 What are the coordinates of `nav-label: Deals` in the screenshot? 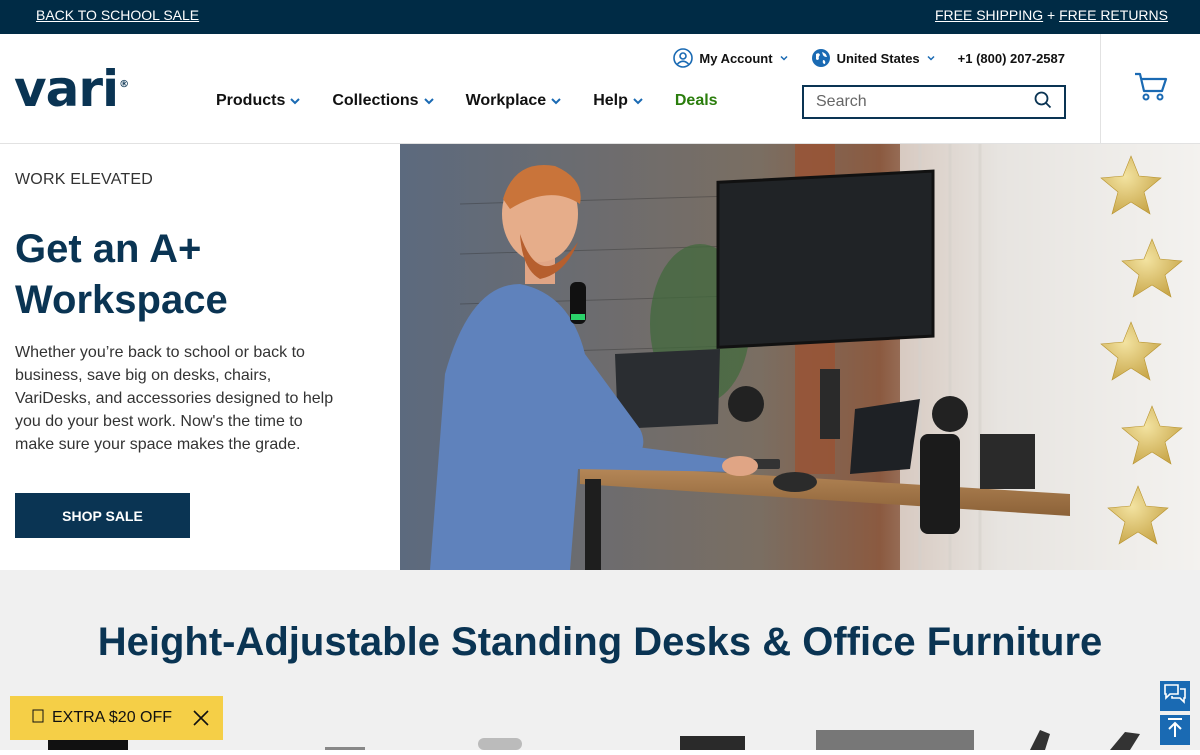 It's located at (696, 100).